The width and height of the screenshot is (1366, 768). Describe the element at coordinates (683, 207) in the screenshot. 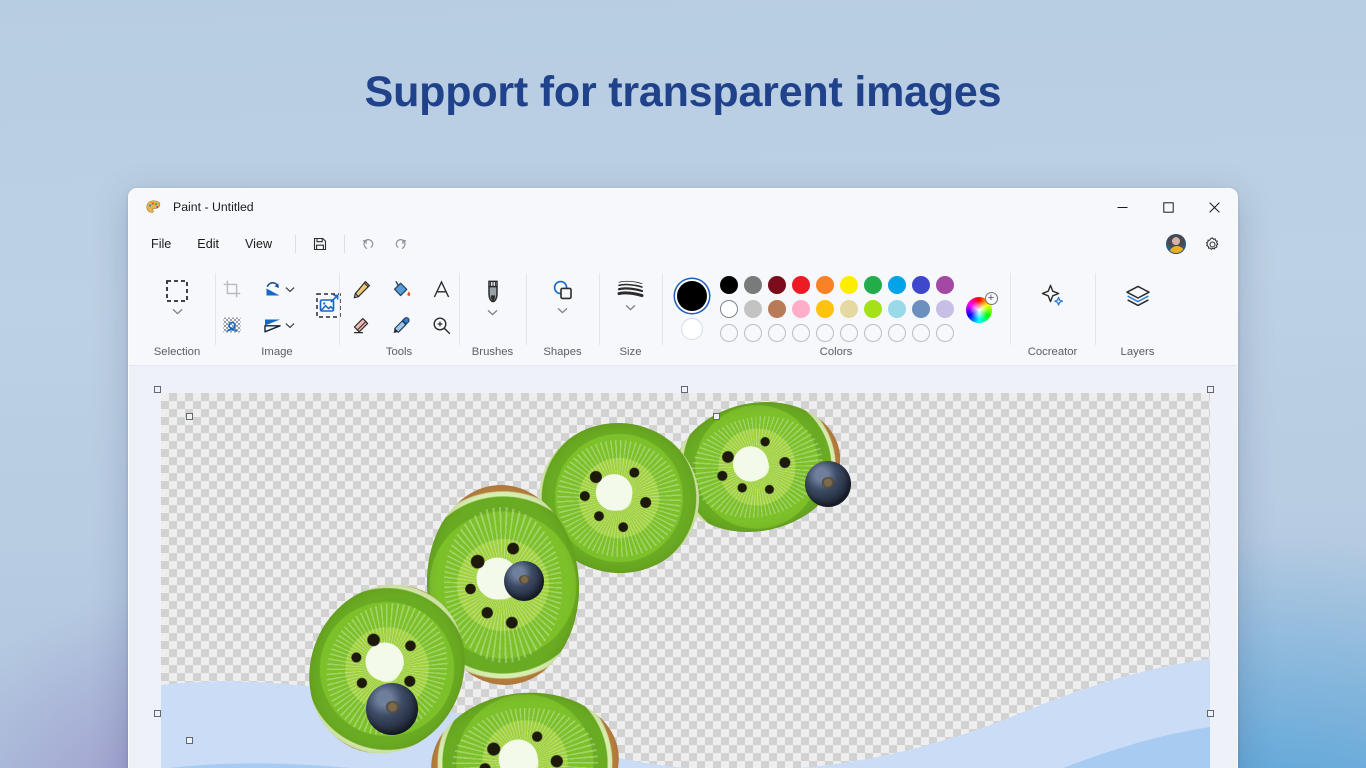

I see `title-bar: Paint - Untitled` at that location.